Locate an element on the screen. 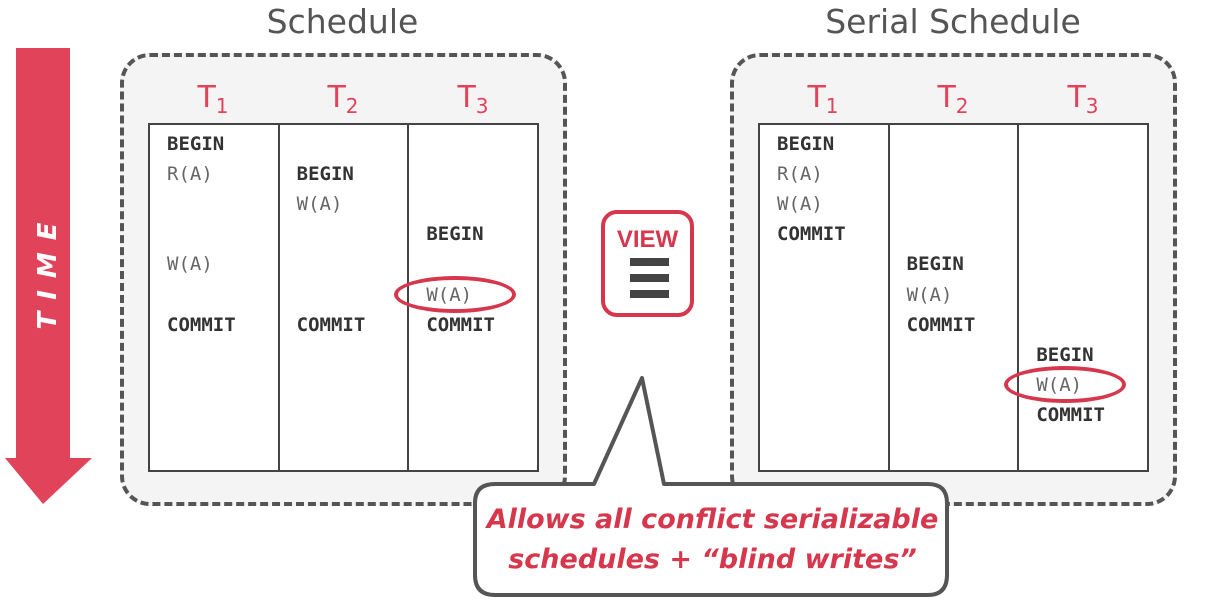 The image size is (1215, 613). callout-line-2: schedules + “blind writes” is located at coordinates (712, 559).